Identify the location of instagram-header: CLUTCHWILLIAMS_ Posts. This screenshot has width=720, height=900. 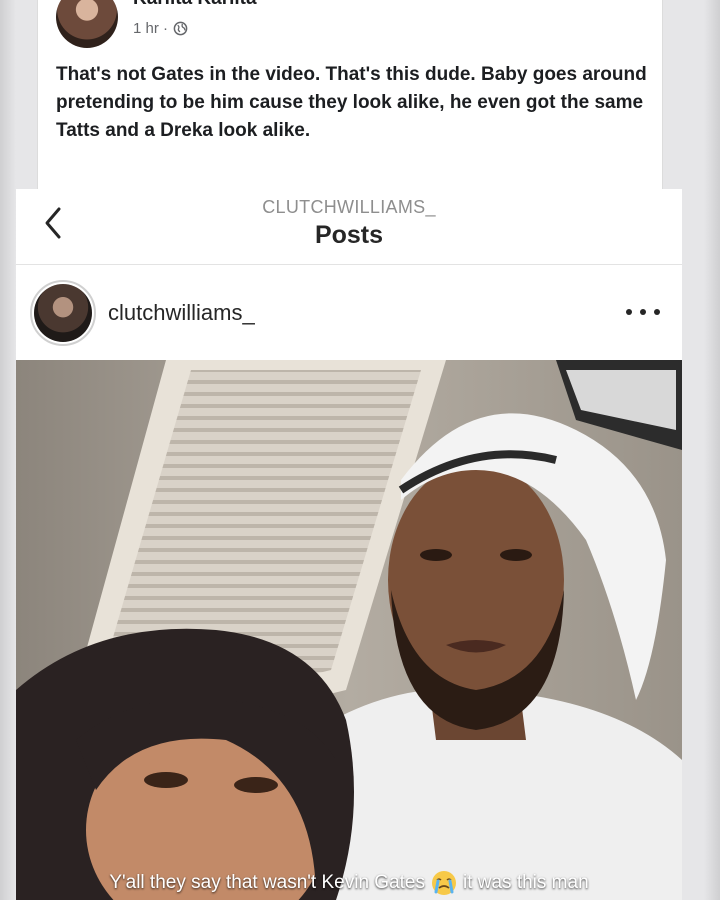
(349, 227).